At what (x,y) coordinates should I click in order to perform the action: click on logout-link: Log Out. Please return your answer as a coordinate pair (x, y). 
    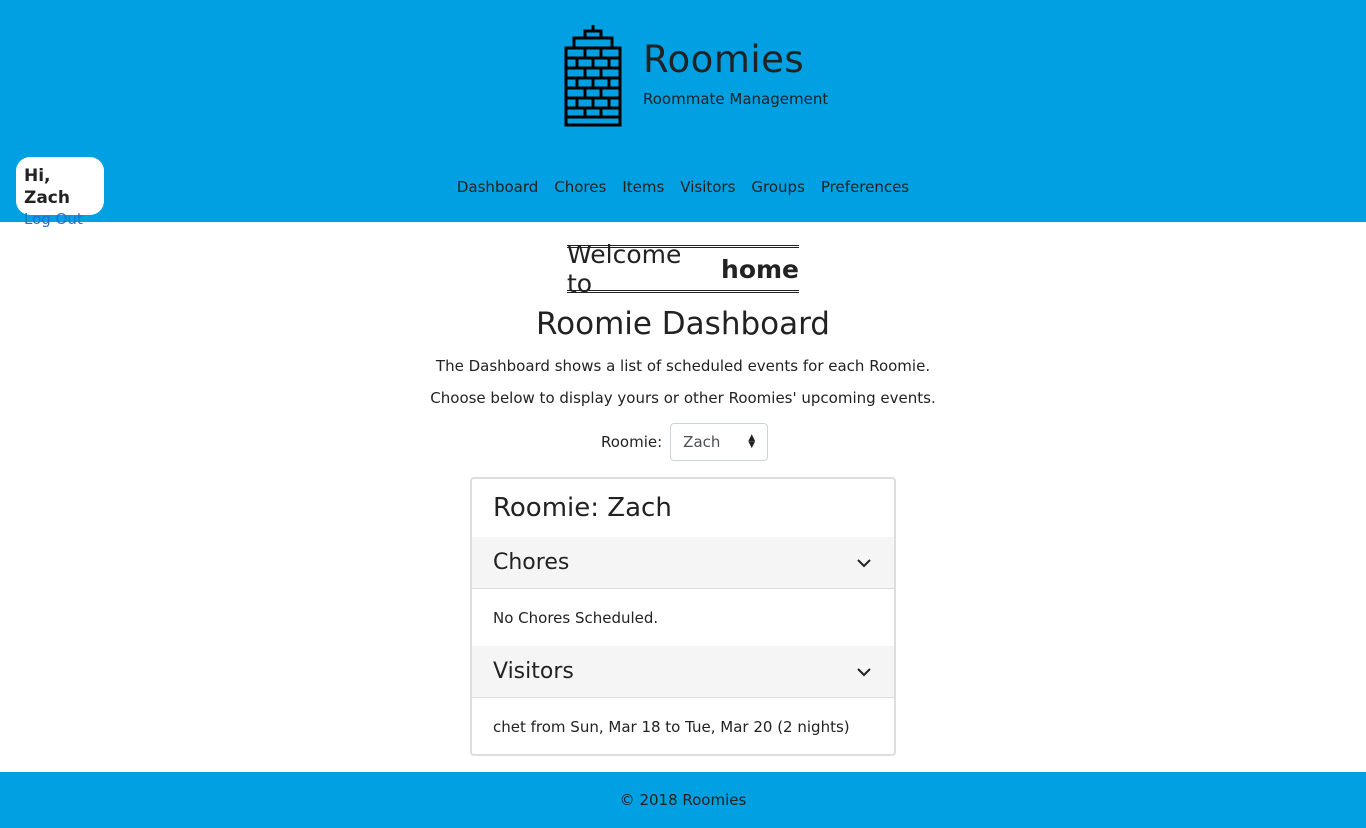
    Looking at the image, I should click on (60, 219).